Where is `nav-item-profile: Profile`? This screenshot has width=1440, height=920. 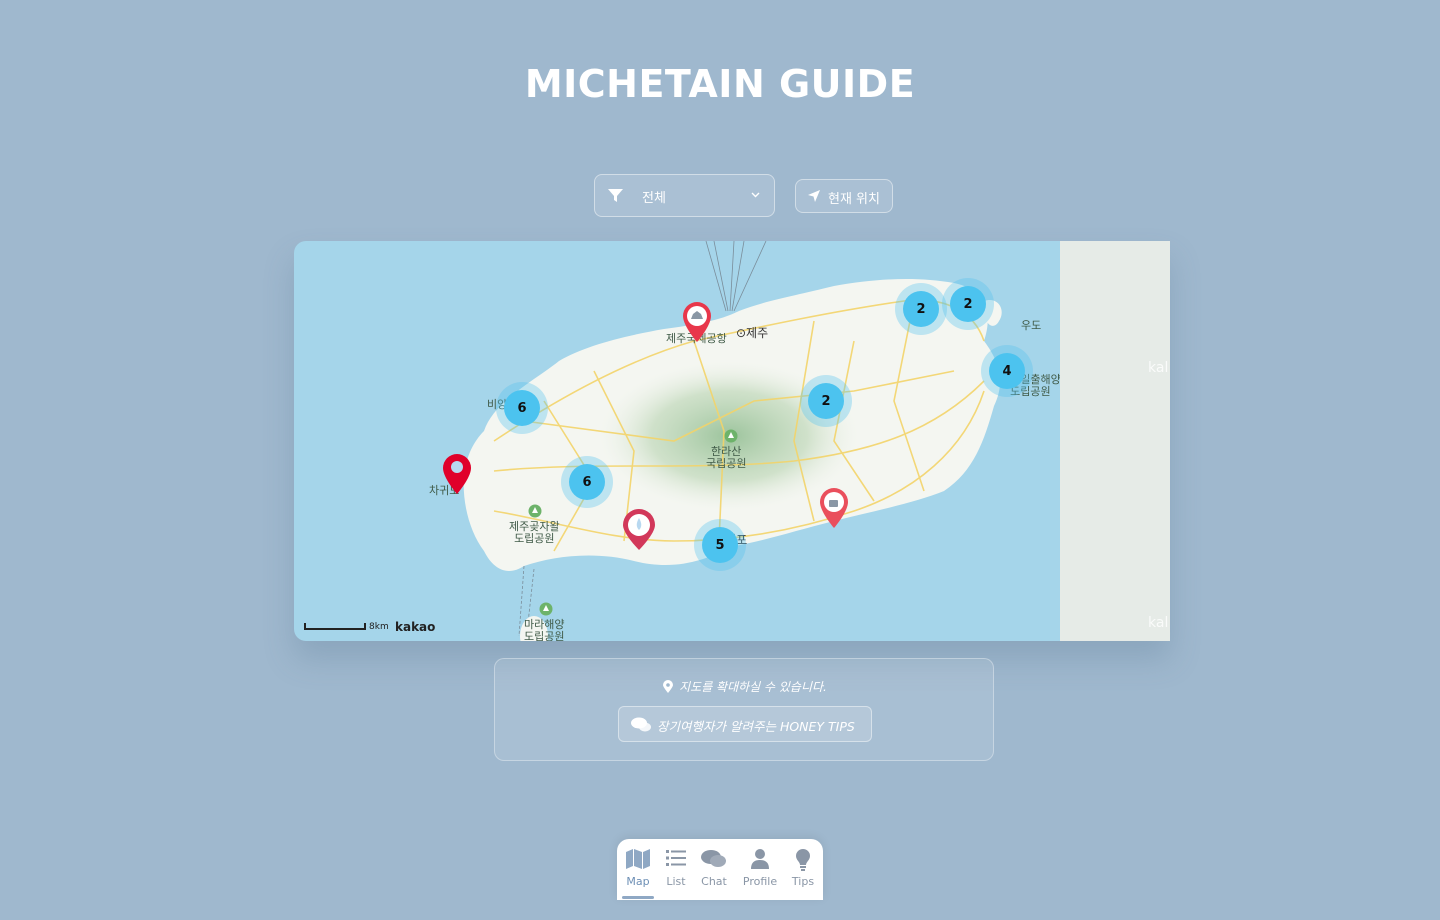 nav-item-profile: Profile is located at coordinates (760, 868).